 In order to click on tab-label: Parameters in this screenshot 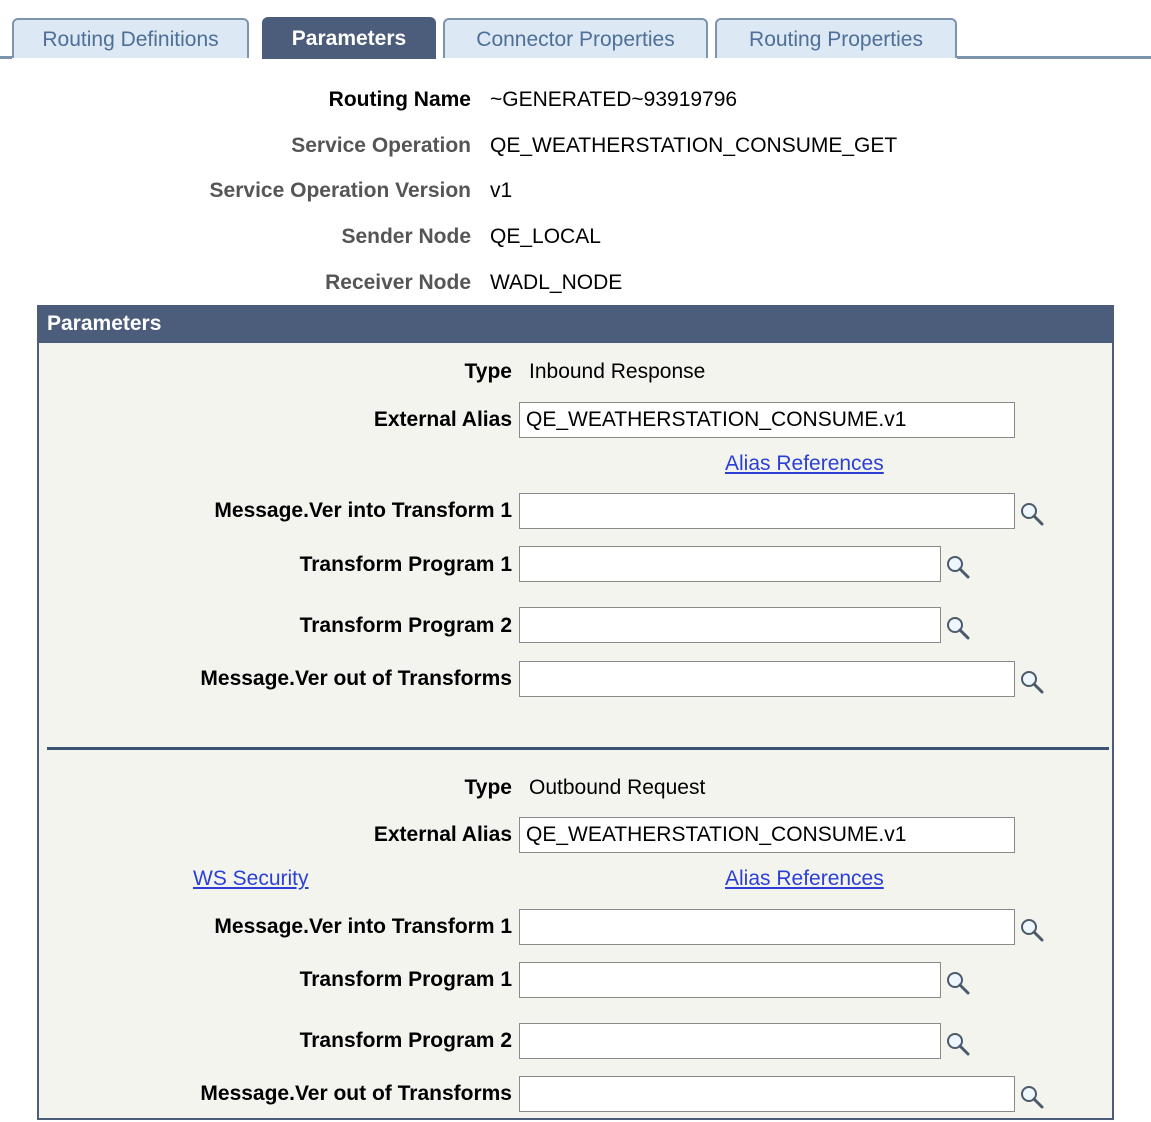, I will do `click(349, 38)`.